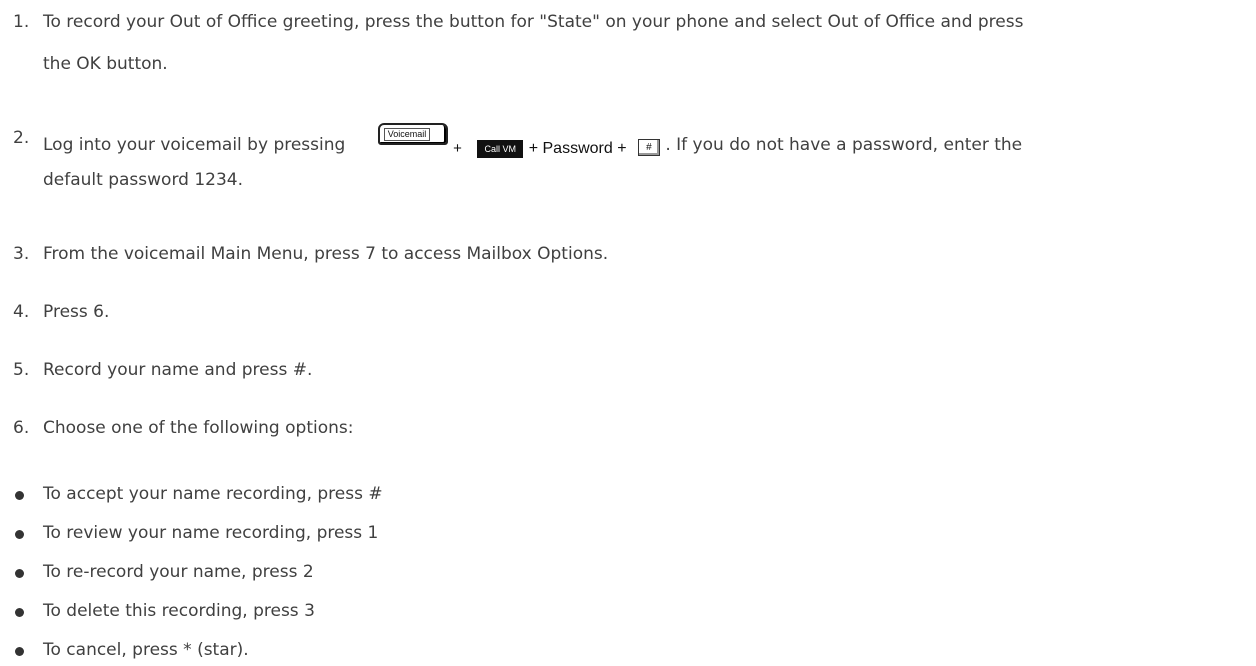 This screenshot has height=666, width=1256. I want to click on step-text: Choose one of the following options:, so click(198, 428).